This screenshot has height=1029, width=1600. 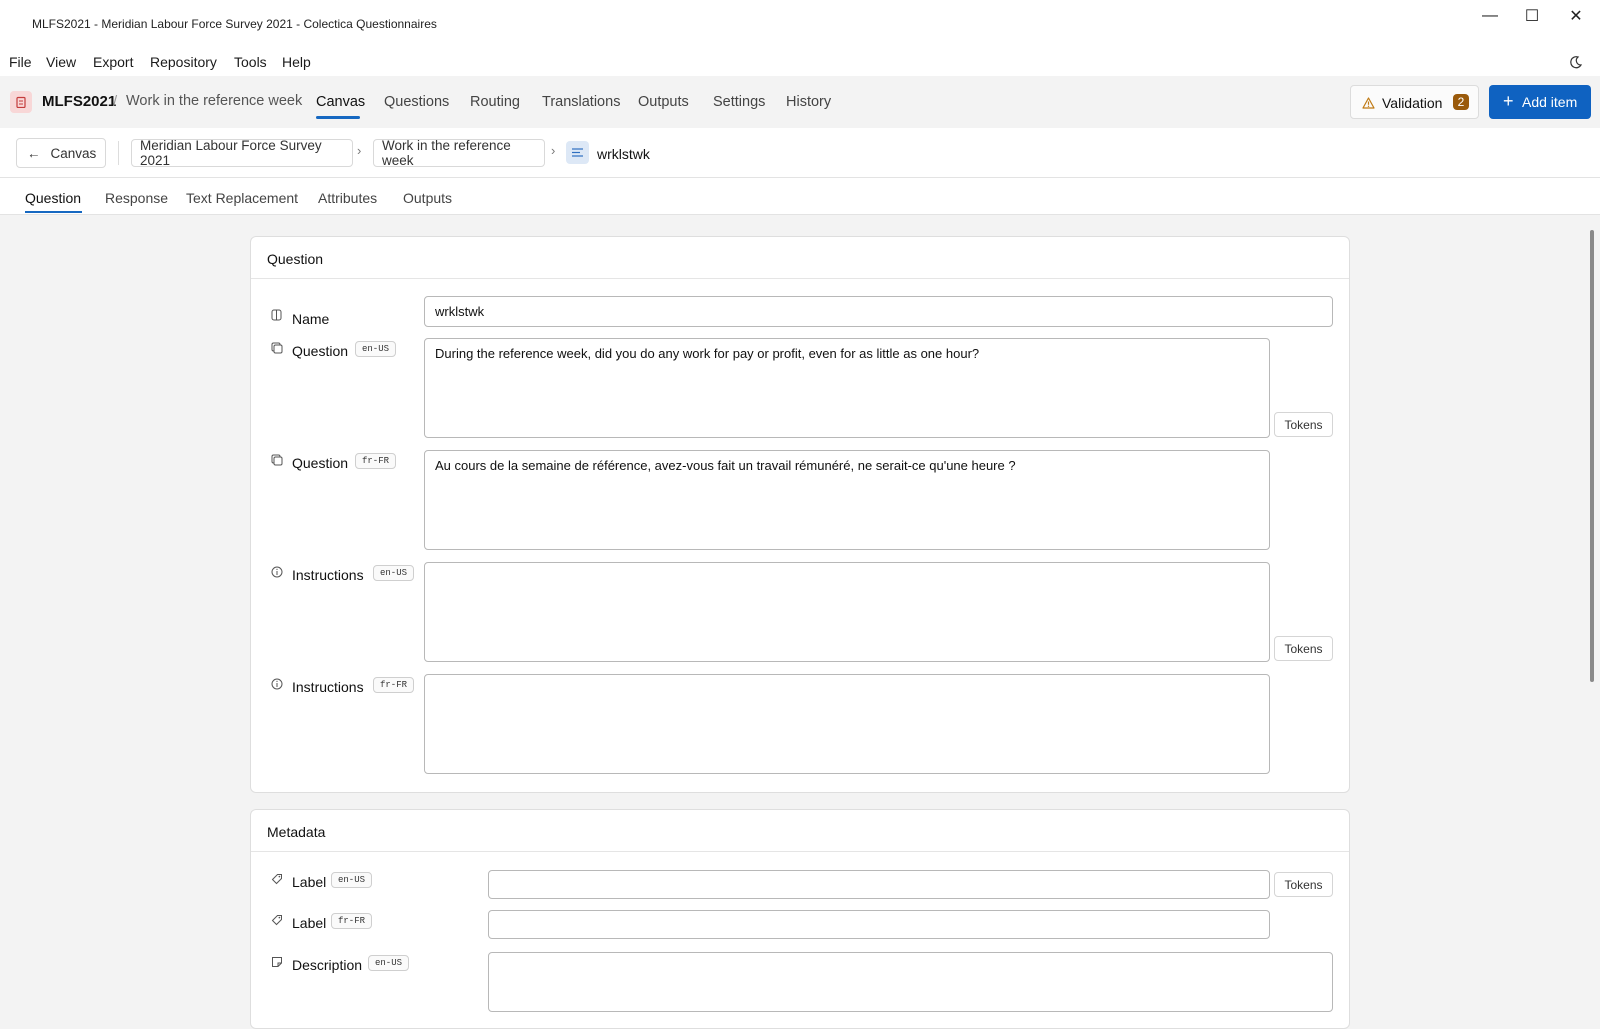 I want to click on instructions-en-input, so click(x=847, y=612).